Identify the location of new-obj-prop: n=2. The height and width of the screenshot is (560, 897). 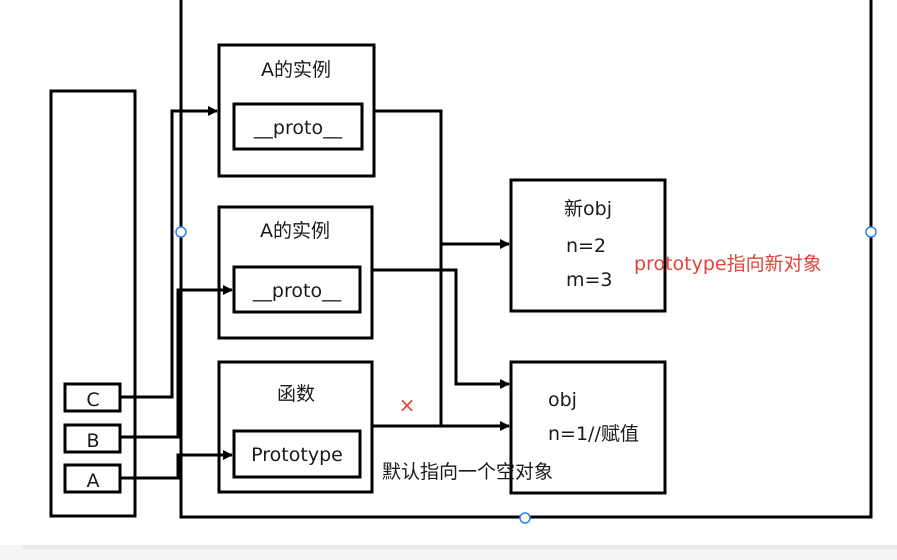
(586, 246).